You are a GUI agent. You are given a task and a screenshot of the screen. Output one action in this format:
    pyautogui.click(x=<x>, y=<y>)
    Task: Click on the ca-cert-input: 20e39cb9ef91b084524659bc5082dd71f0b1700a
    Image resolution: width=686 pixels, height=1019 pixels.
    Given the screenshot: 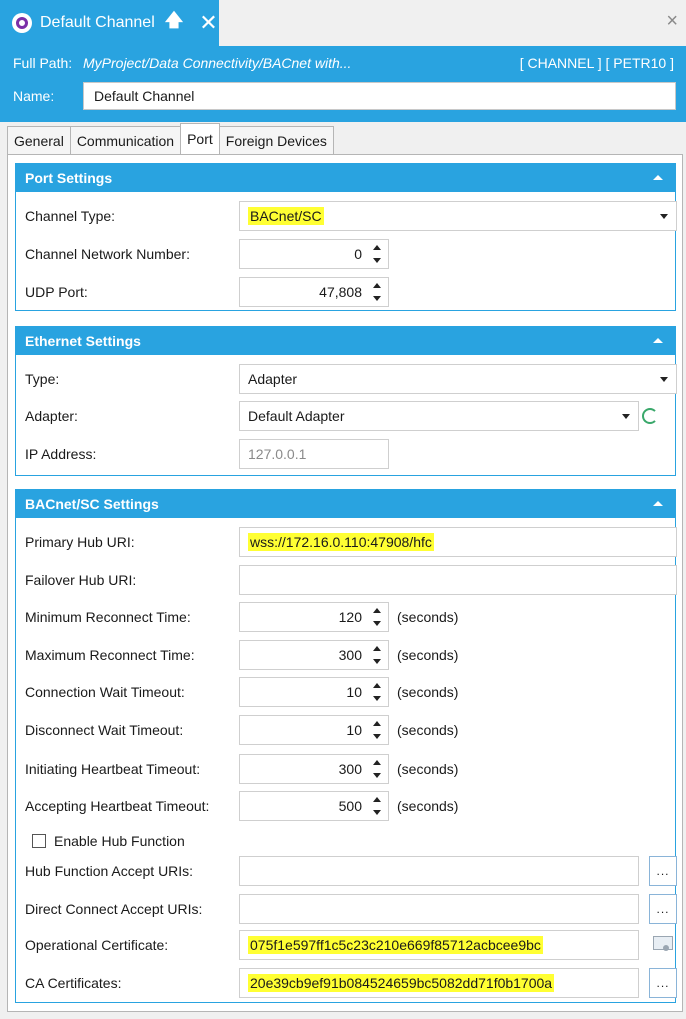 What is the action you would take?
    pyautogui.click(x=439, y=983)
    